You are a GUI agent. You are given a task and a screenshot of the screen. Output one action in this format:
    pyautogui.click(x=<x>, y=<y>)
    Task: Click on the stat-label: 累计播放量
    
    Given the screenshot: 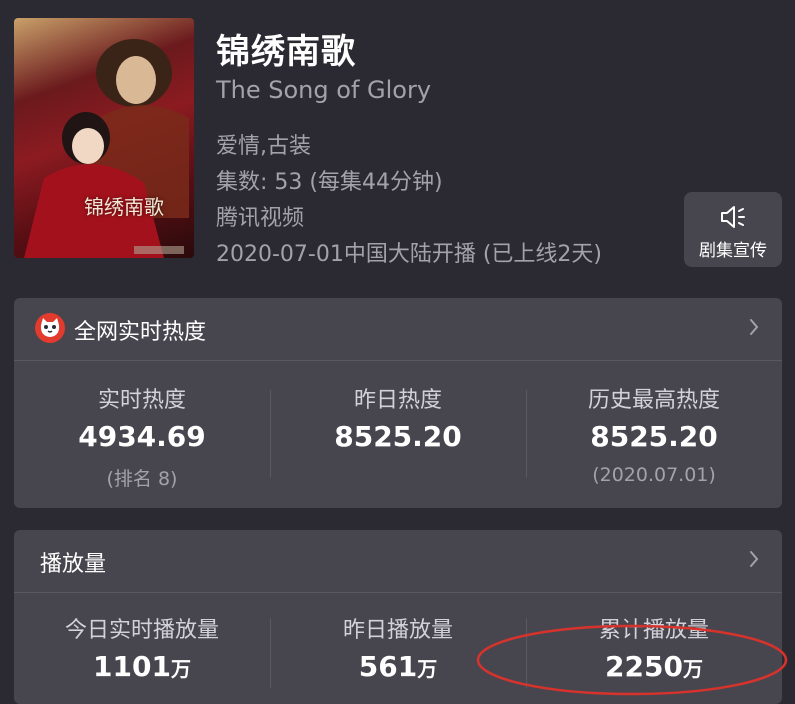 What is the action you would take?
    pyautogui.click(x=653, y=630)
    